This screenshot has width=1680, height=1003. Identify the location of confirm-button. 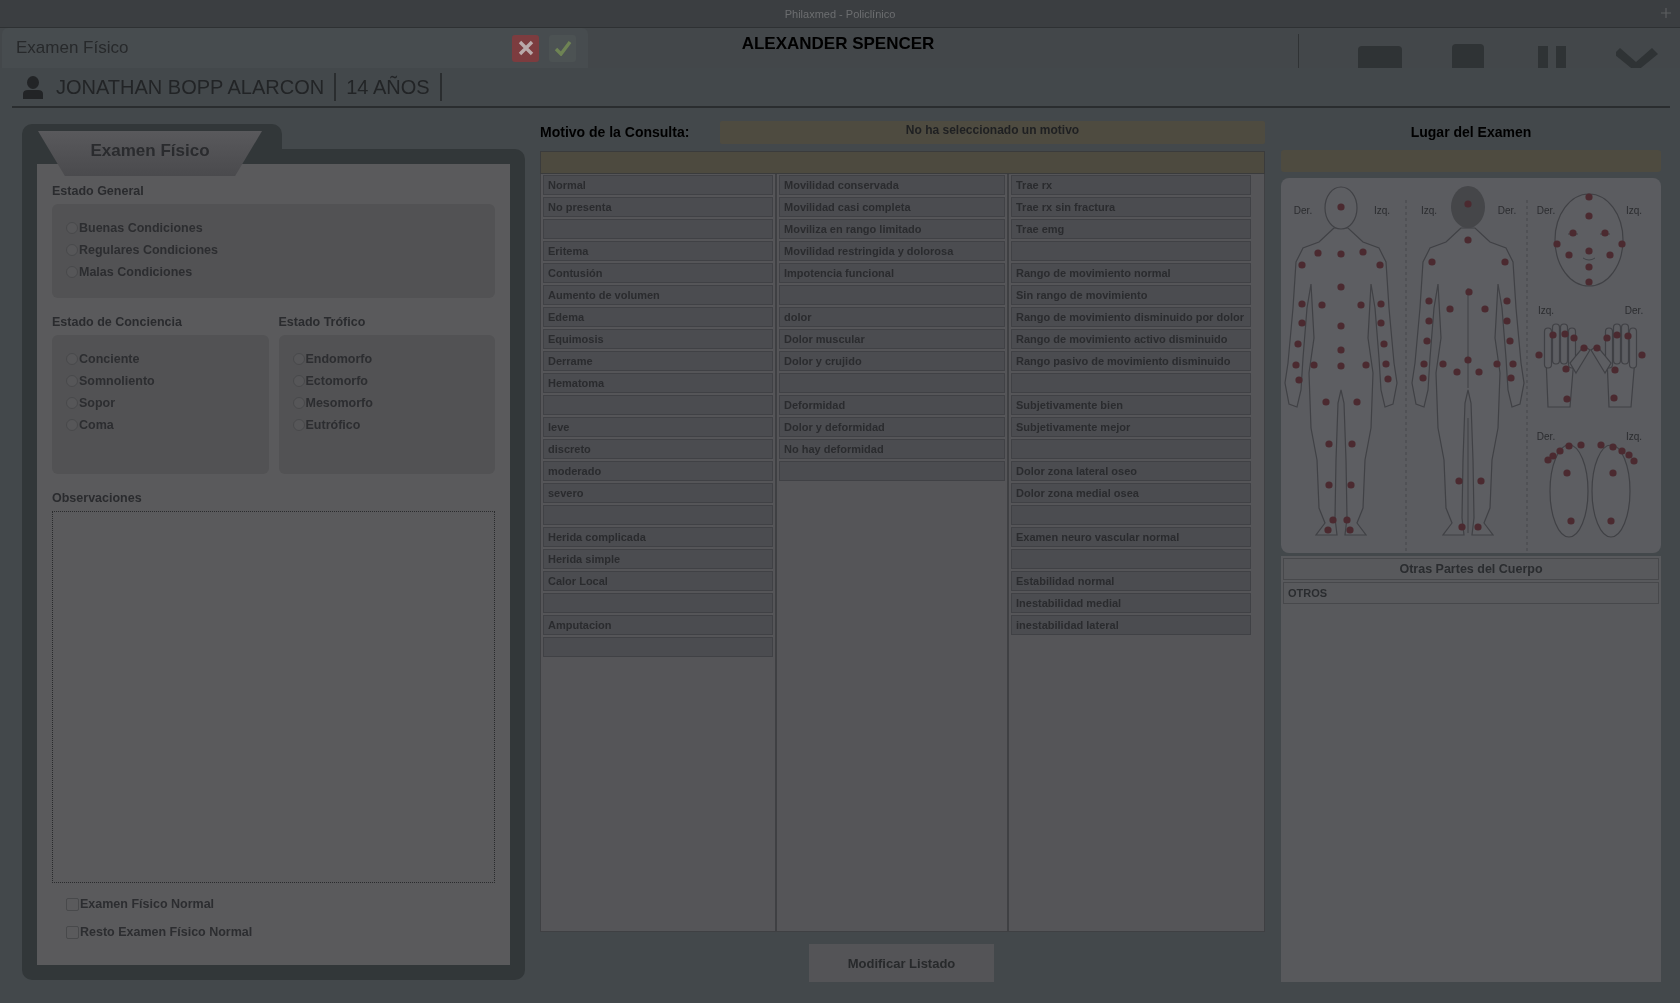
(562, 48).